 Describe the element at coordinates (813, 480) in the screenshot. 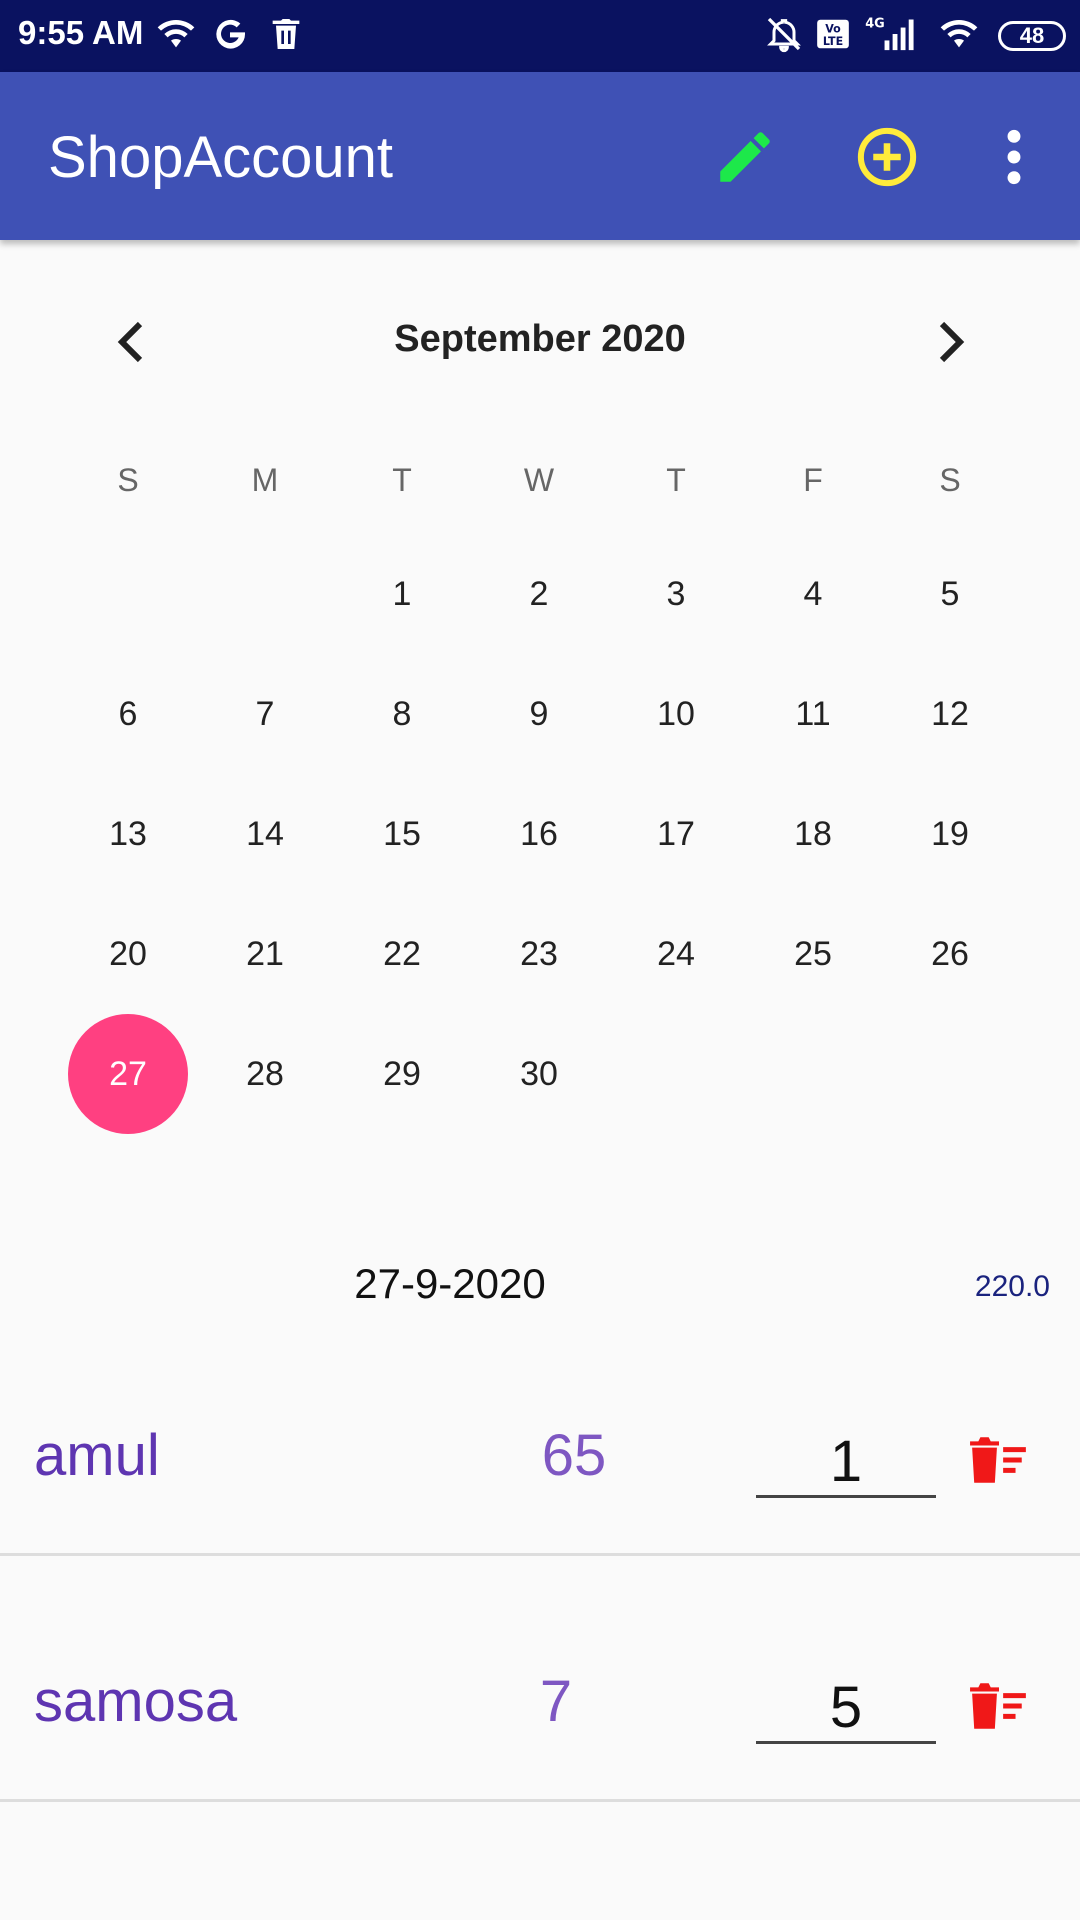

I see `weekday-label: F` at that location.